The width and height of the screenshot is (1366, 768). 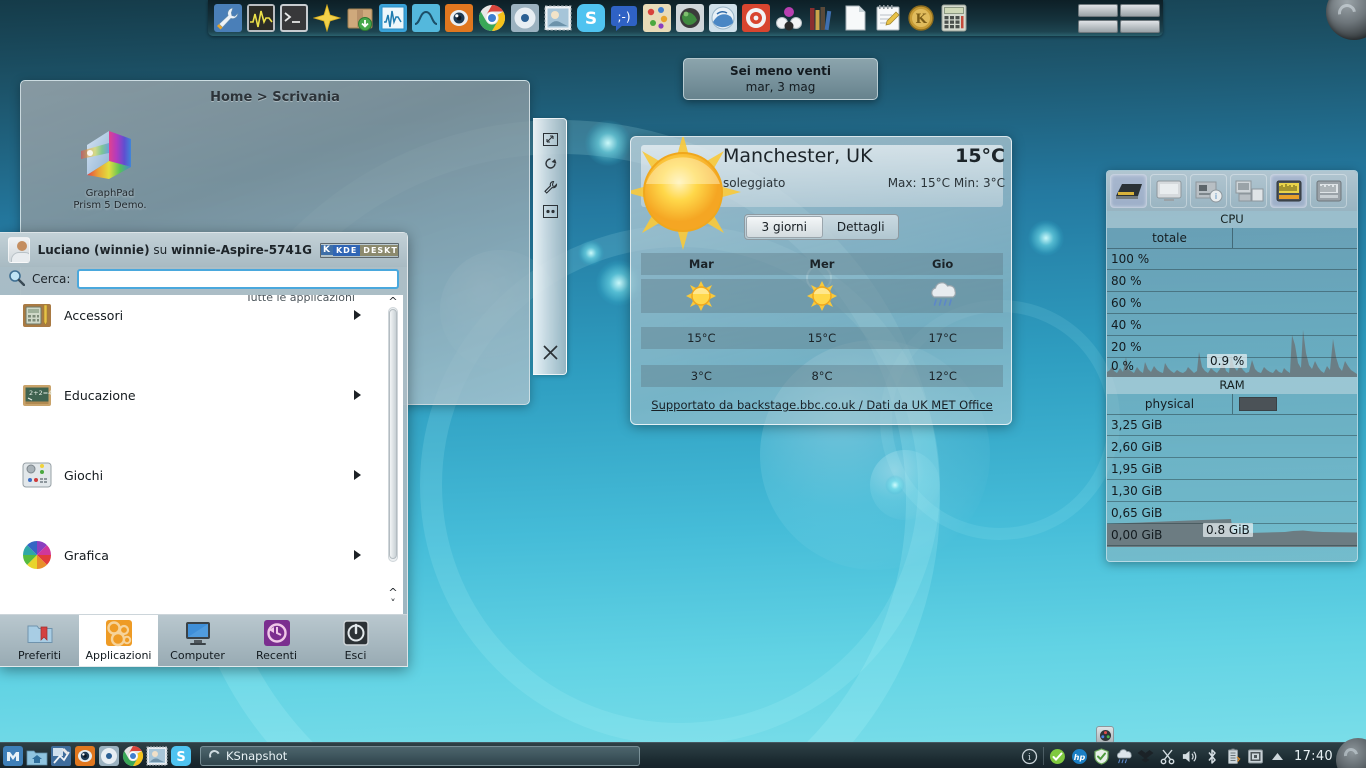 I want to click on klipper-scissors-icon, so click(x=1167, y=756).